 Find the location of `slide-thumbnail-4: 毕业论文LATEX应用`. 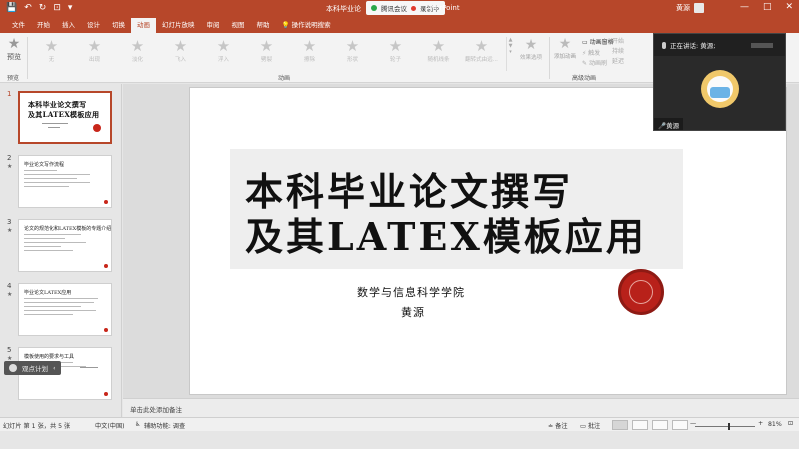

slide-thumbnail-4: 毕业论文LATEX应用 is located at coordinates (65, 309).